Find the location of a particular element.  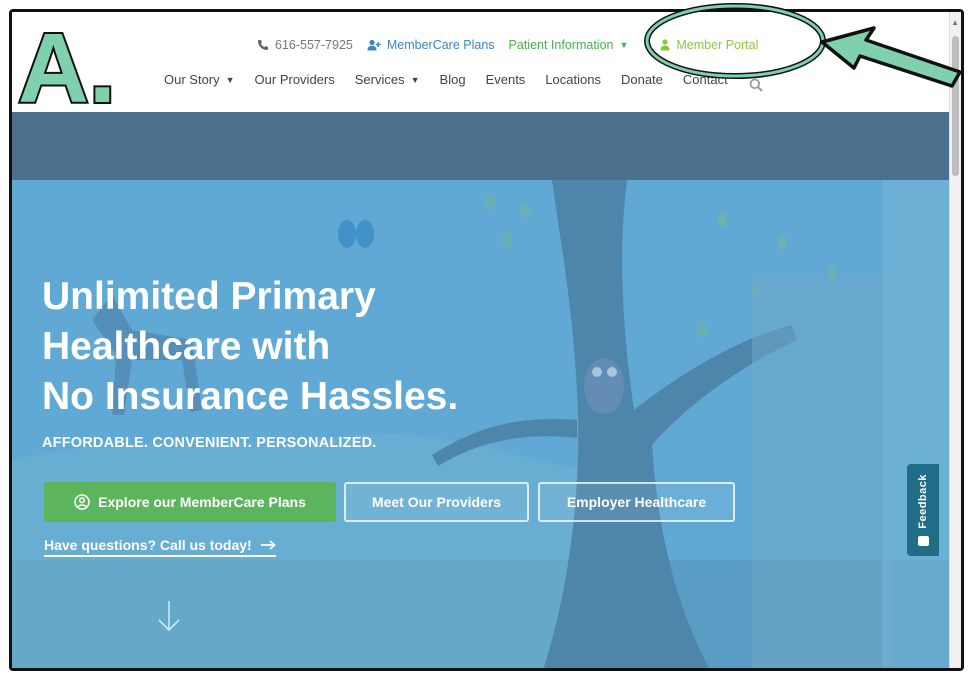

patient-information-menu: Patient Information ▼ is located at coordinates (569, 45).